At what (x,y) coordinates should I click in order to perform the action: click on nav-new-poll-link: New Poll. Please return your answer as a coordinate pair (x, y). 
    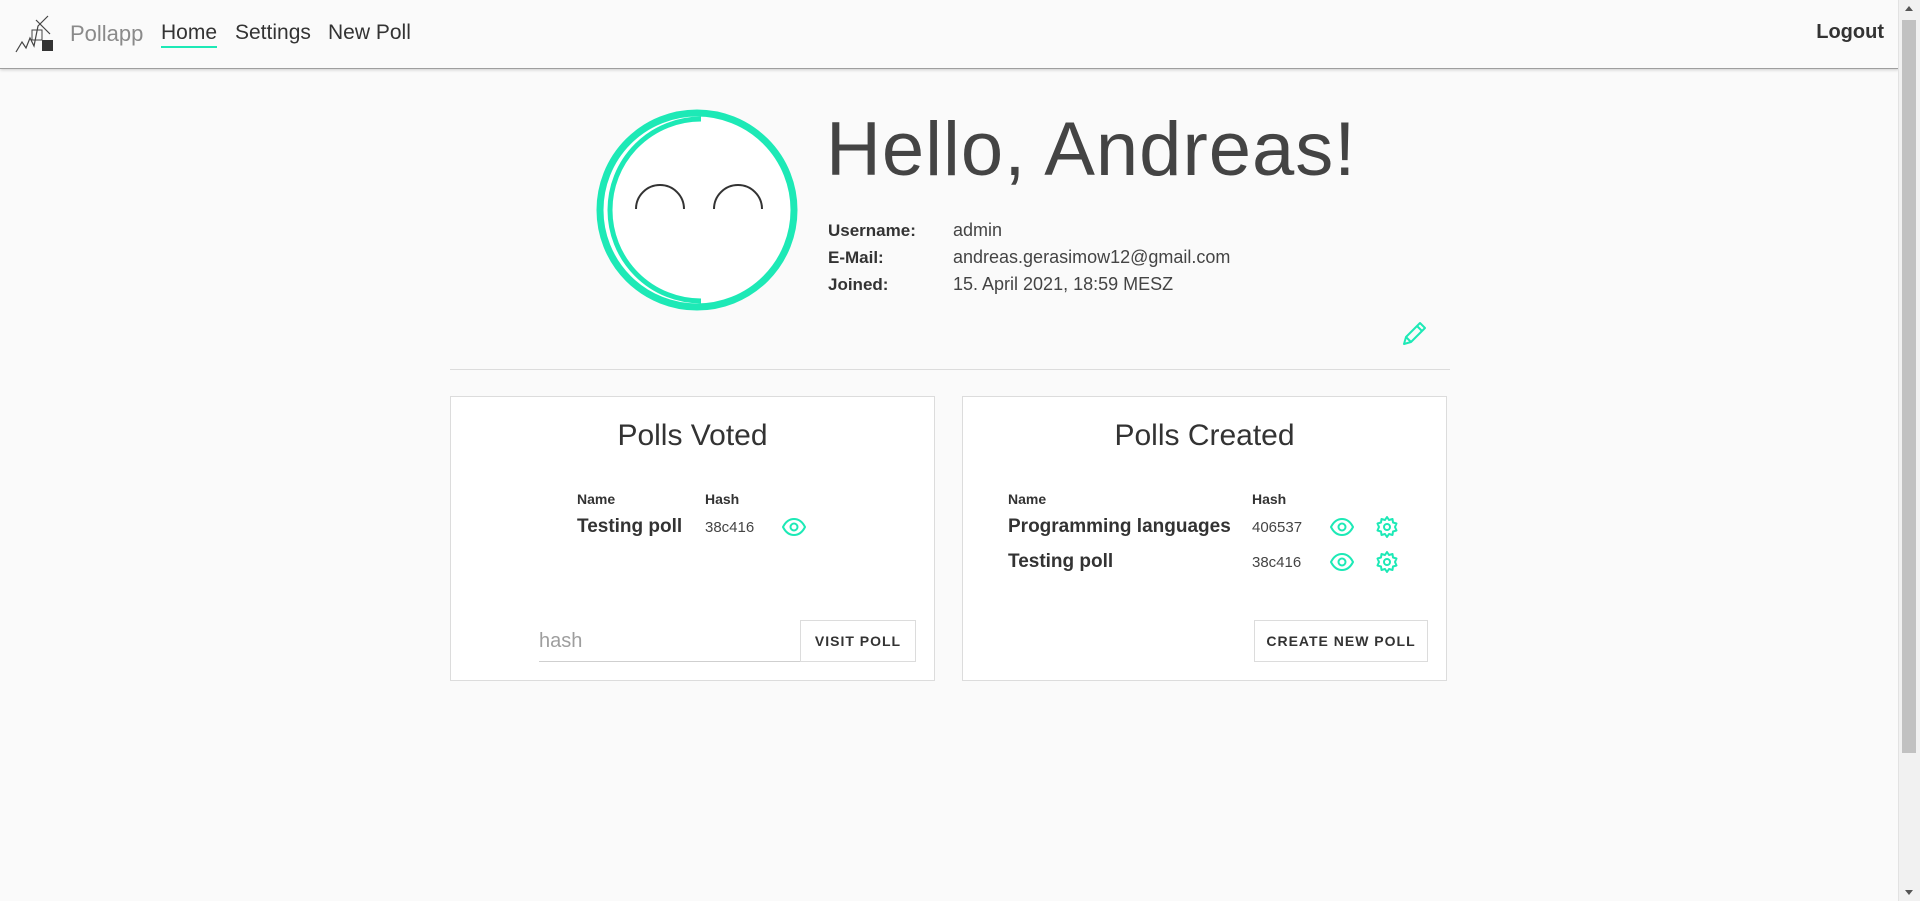
    Looking at the image, I should click on (369, 33).